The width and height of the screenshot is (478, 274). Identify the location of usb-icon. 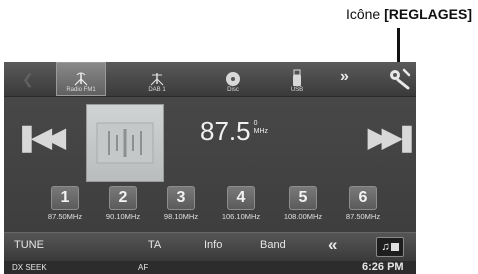
(297, 77).